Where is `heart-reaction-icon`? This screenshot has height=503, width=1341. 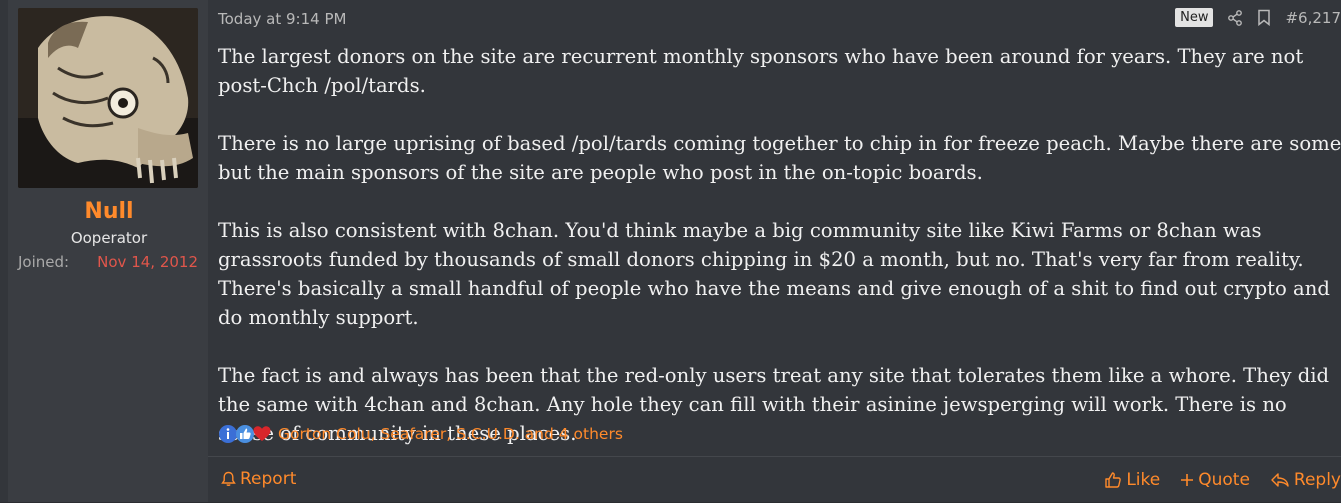
heart-reaction-icon is located at coordinates (262, 433).